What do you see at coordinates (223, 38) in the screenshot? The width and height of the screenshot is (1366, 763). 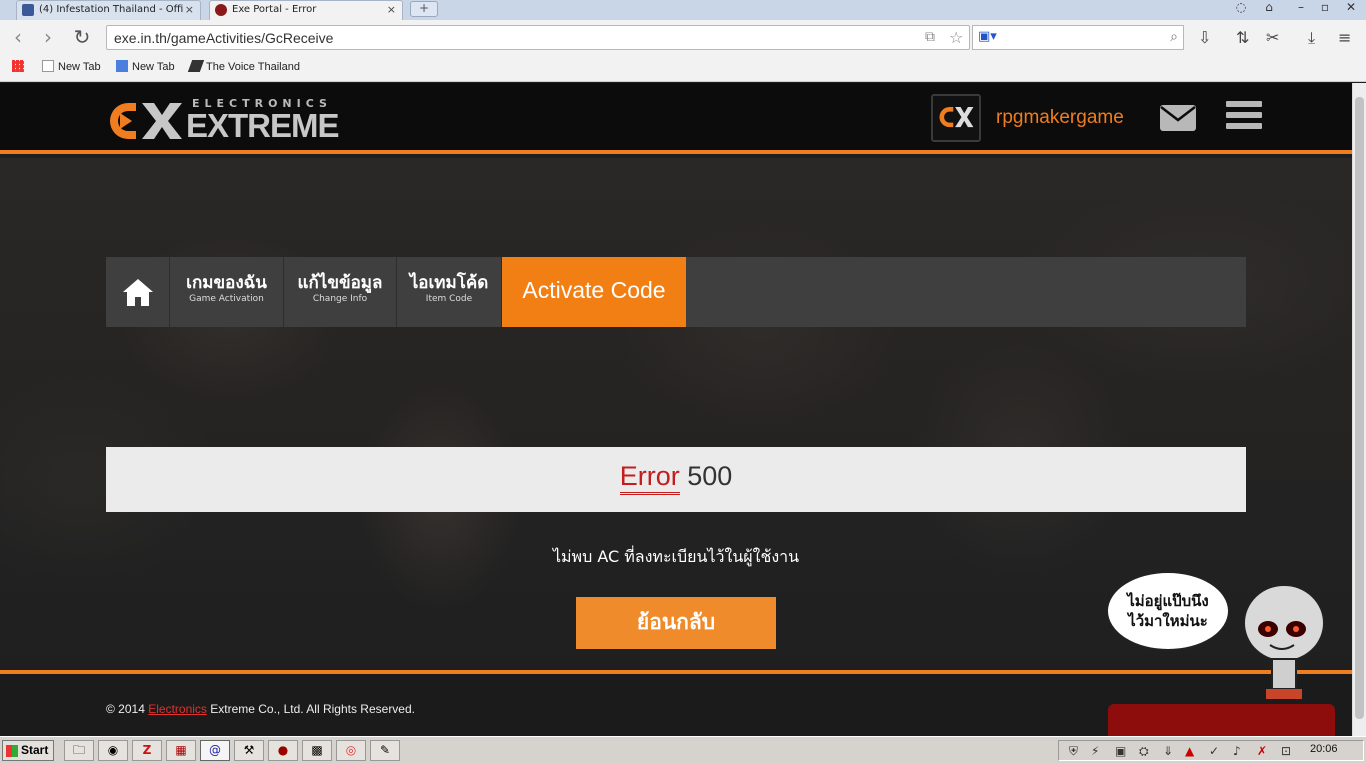 I see `url-text: exe.in.th/gameActivities/GcReceive` at bounding box center [223, 38].